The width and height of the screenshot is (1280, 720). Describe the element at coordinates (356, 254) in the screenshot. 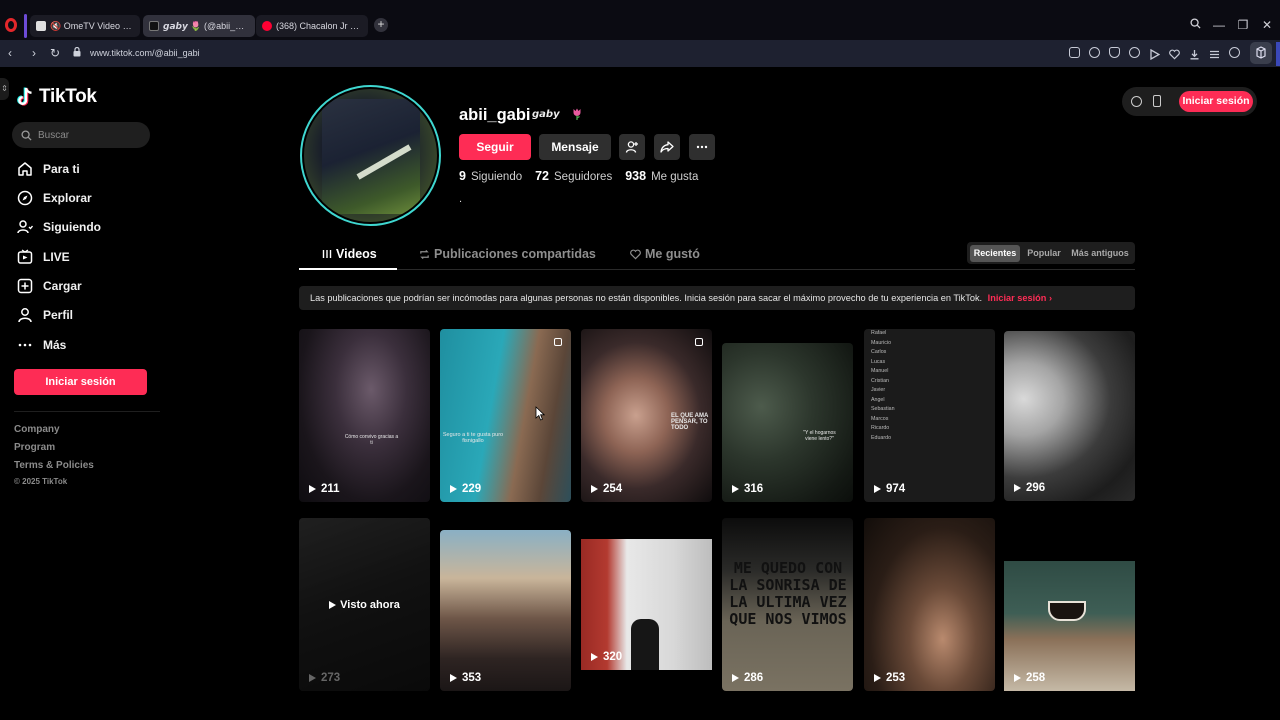

I see `tab-label: Videos` at that location.